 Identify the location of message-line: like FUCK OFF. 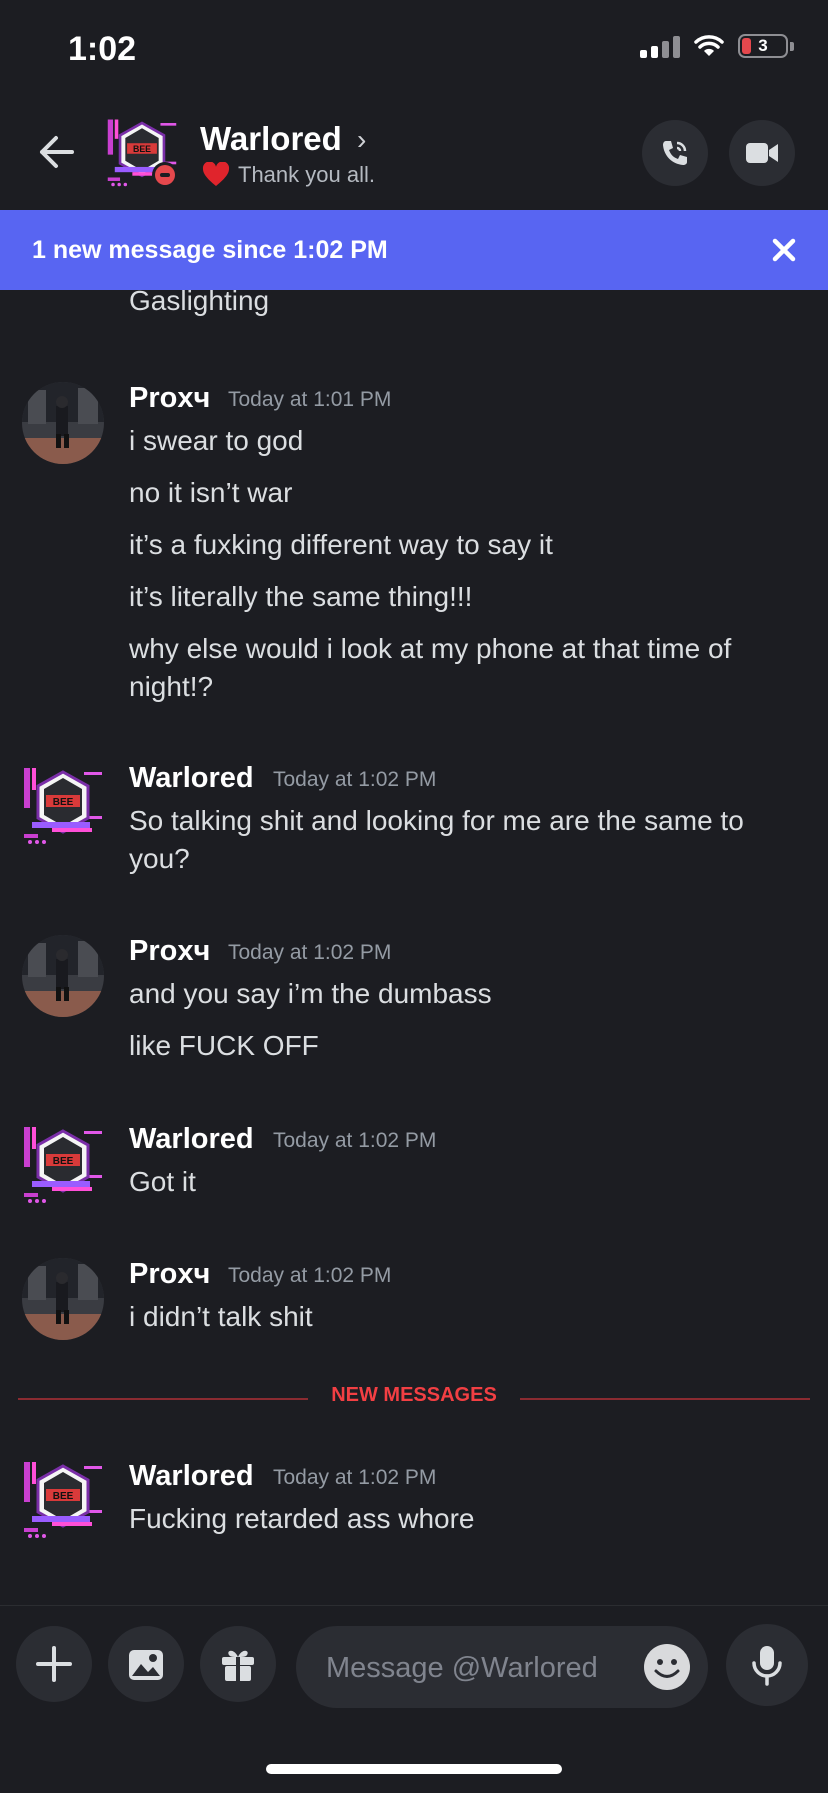
(224, 1045).